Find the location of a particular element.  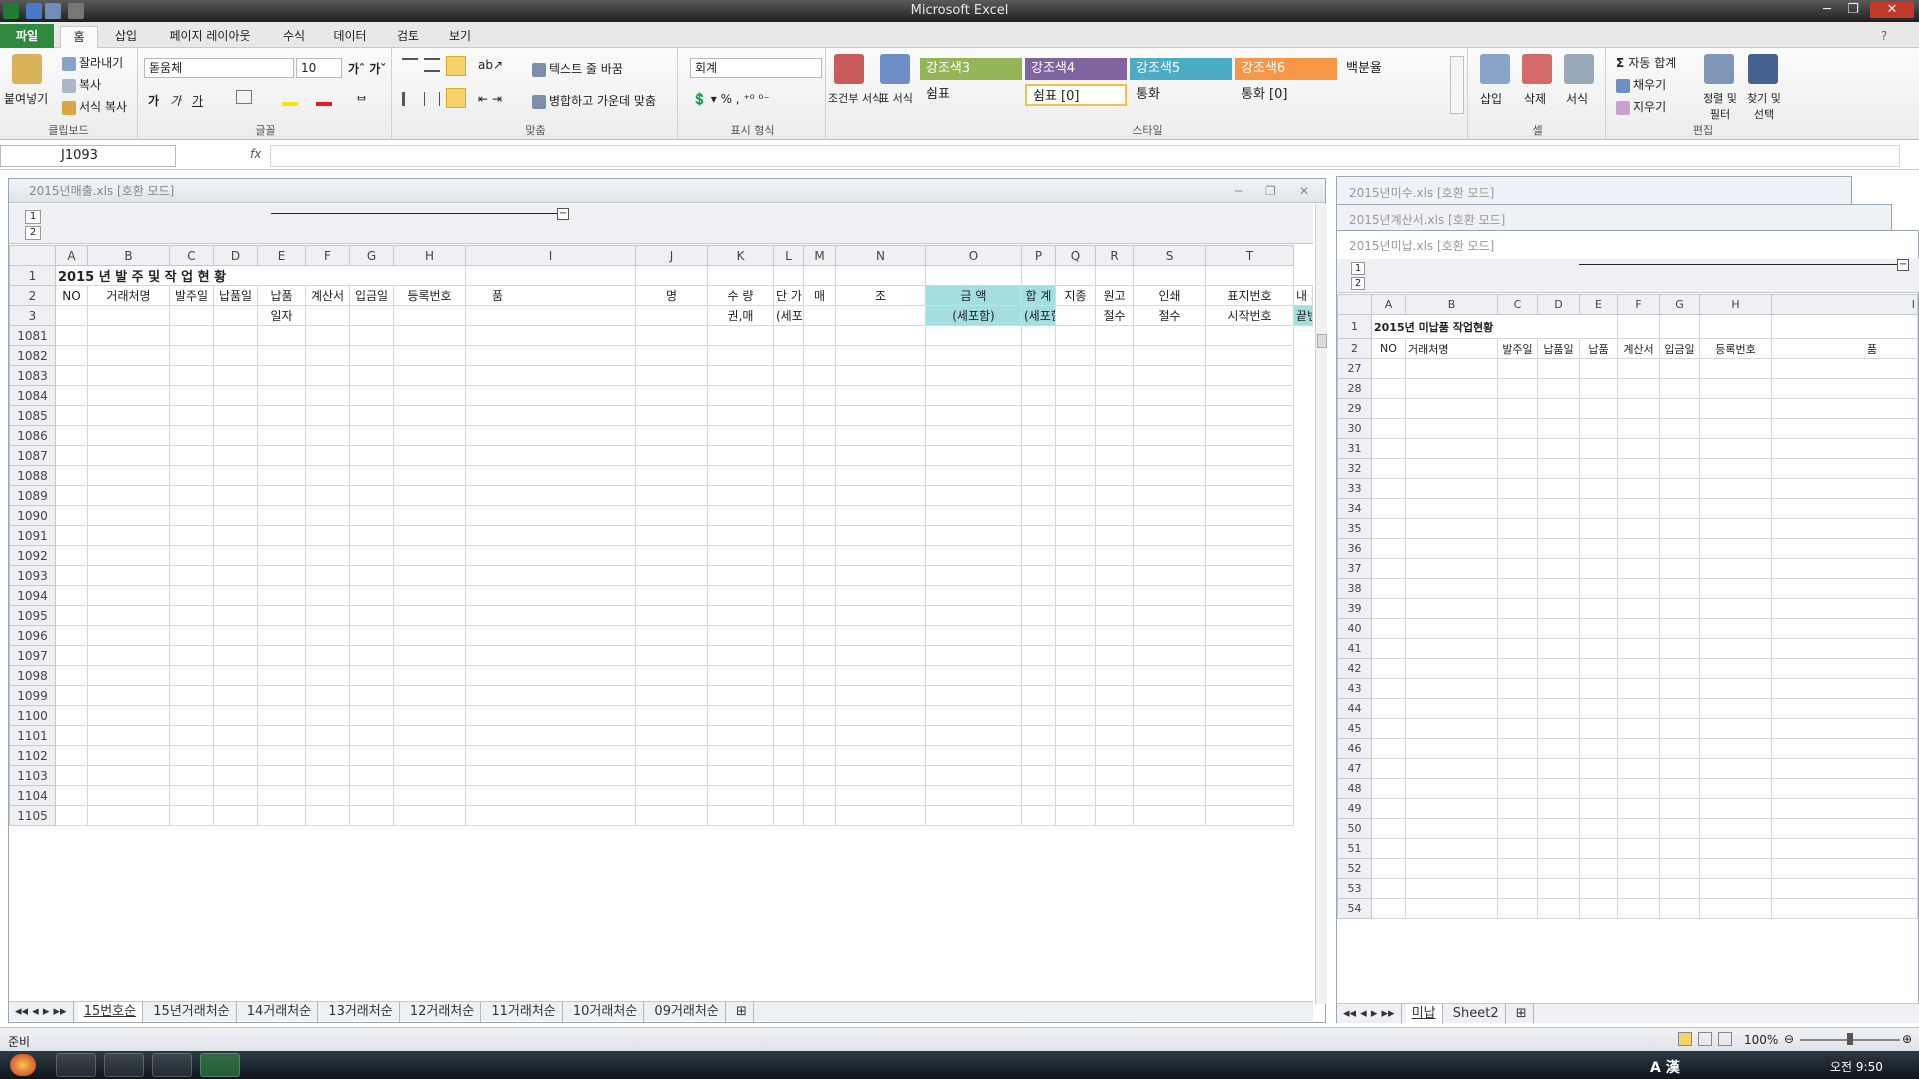

new-sheet-icon: ⊞ is located at coordinates (742, 1012).